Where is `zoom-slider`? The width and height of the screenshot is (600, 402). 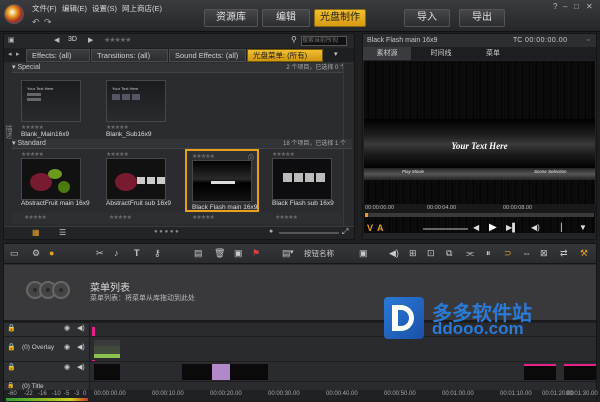
zoom-slider is located at coordinates (309, 233).